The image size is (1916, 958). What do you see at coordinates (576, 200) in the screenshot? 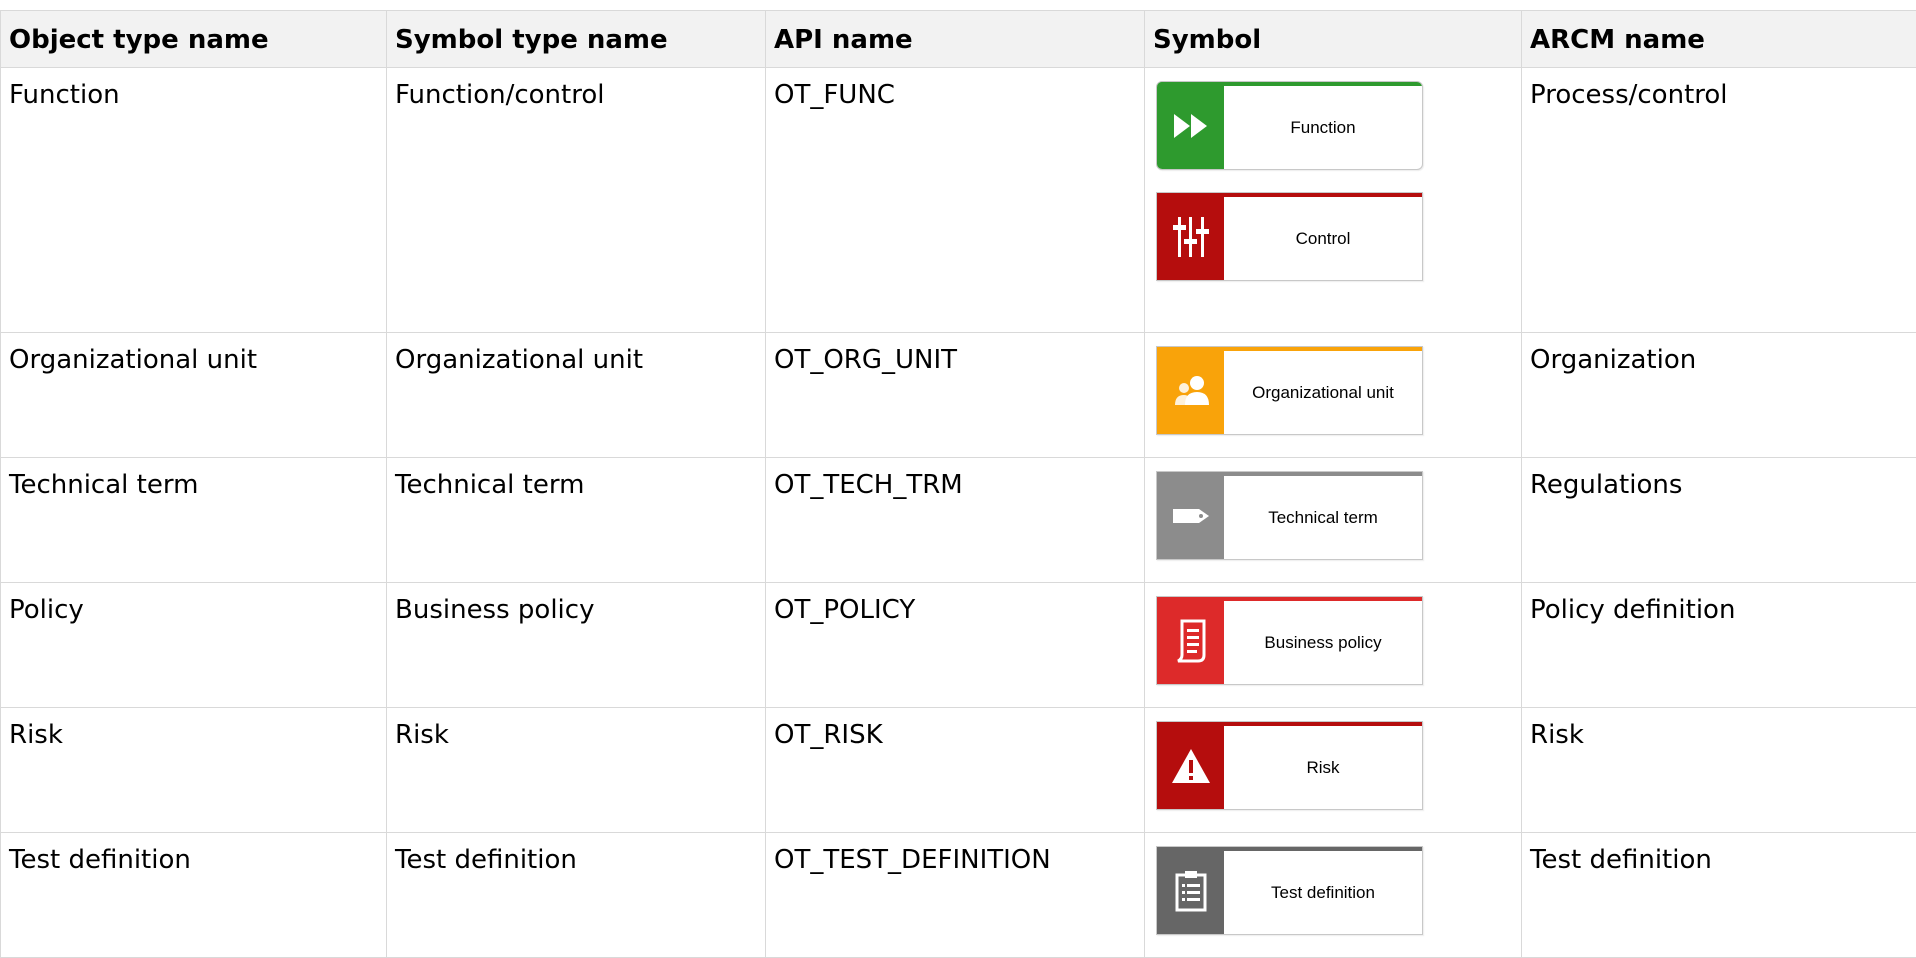
I see `symbol-type-cell: Function/control` at bounding box center [576, 200].